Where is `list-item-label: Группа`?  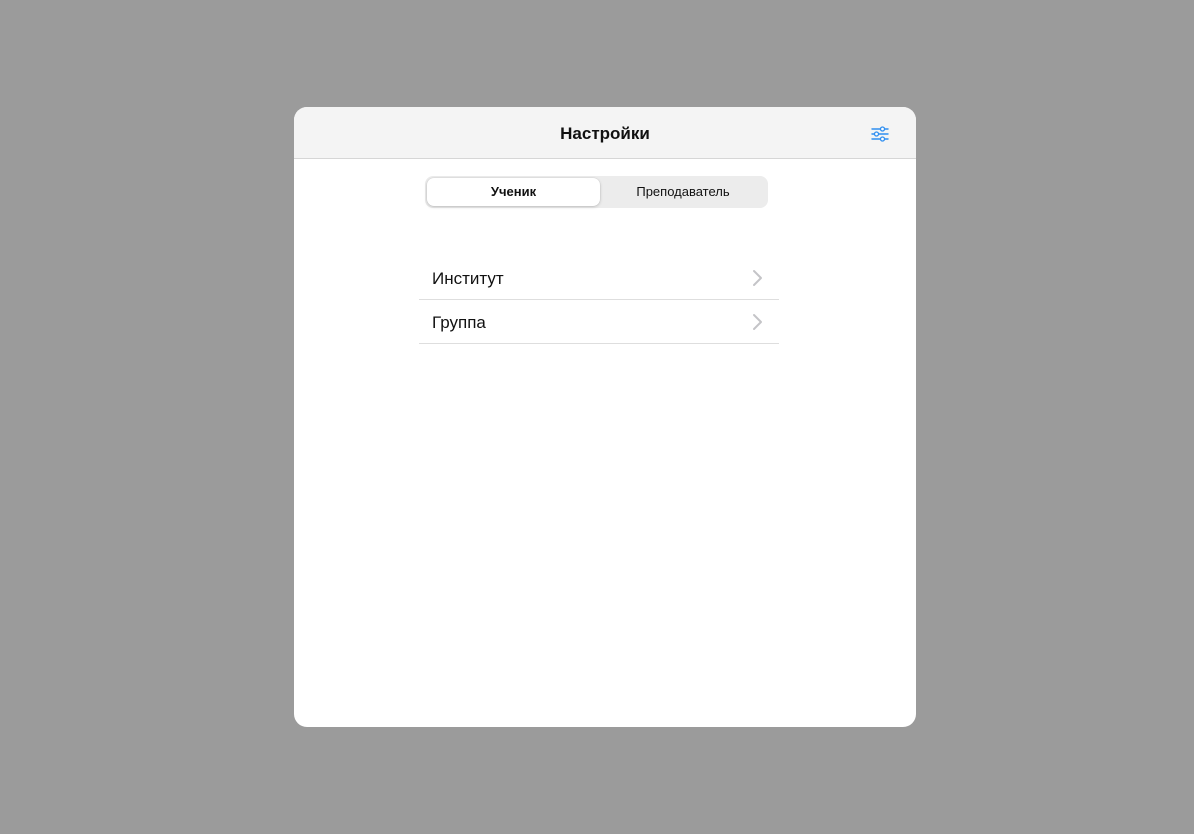
list-item-label: Группа is located at coordinates (459, 322).